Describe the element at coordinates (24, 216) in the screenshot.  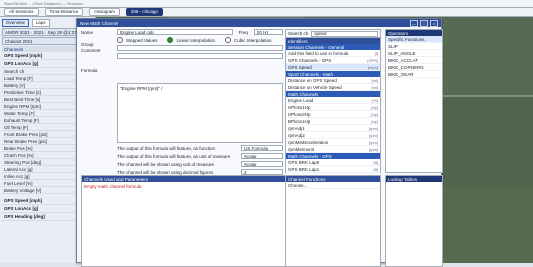
I see `bottom-channel-label: GPS Heading [deg]` at that location.